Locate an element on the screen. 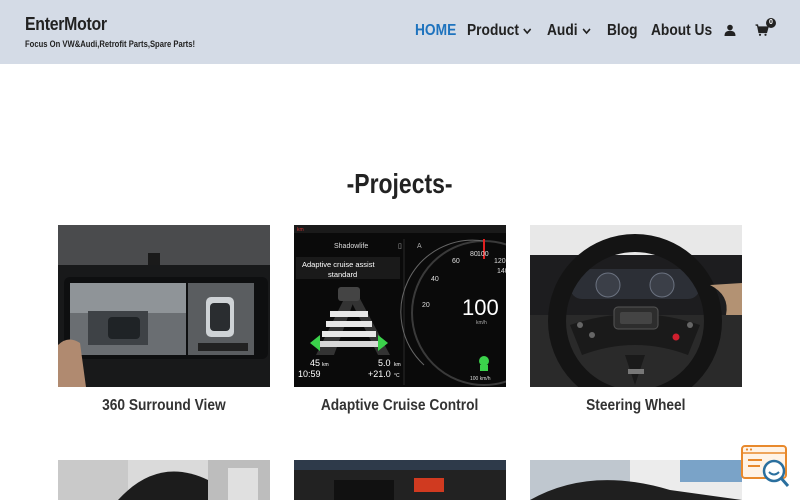 Image resolution: width=800 pixels, height=500 pixels. project-card-steering: Steering Wheel is located at coordinates (636, 320).